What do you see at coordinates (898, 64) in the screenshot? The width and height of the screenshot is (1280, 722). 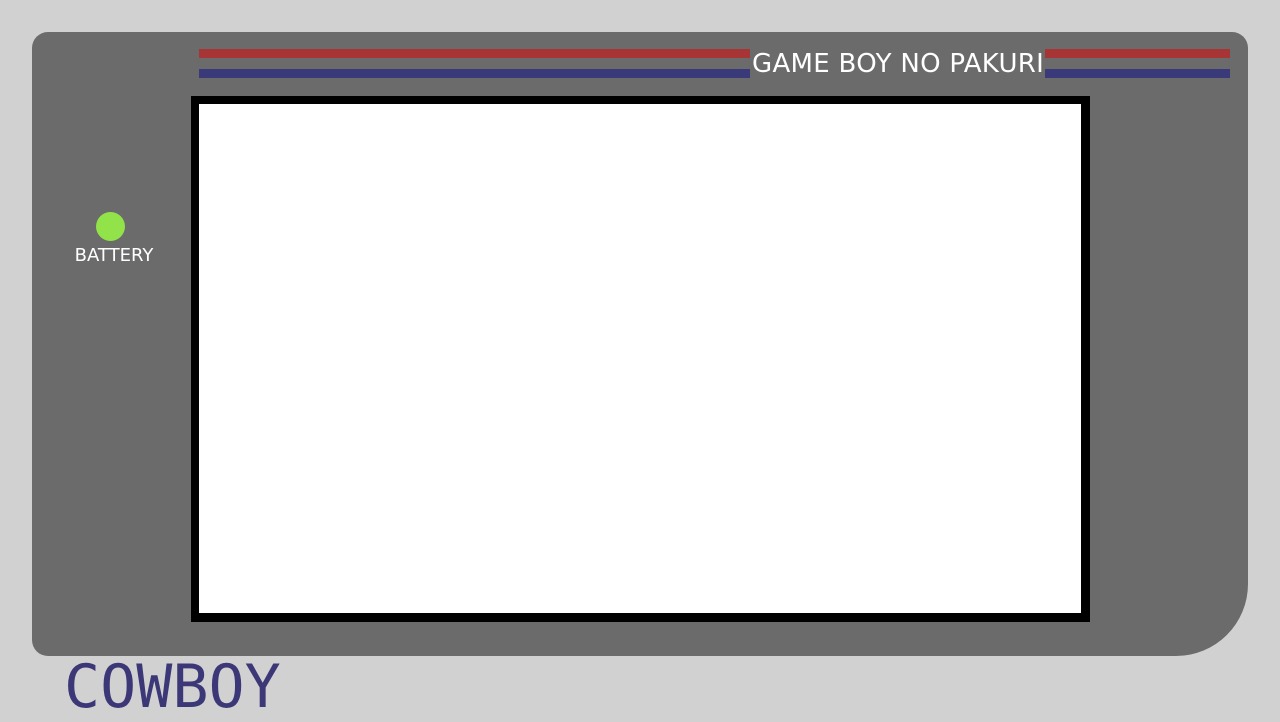 I see `console-title: GAME BOY NO PAKURI` at bounding box center [898, 64].